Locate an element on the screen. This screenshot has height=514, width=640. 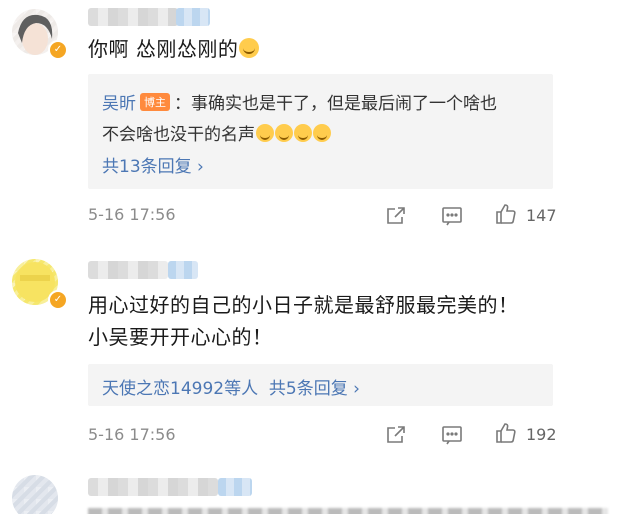
comment-item is located at coordinates (320, 492).